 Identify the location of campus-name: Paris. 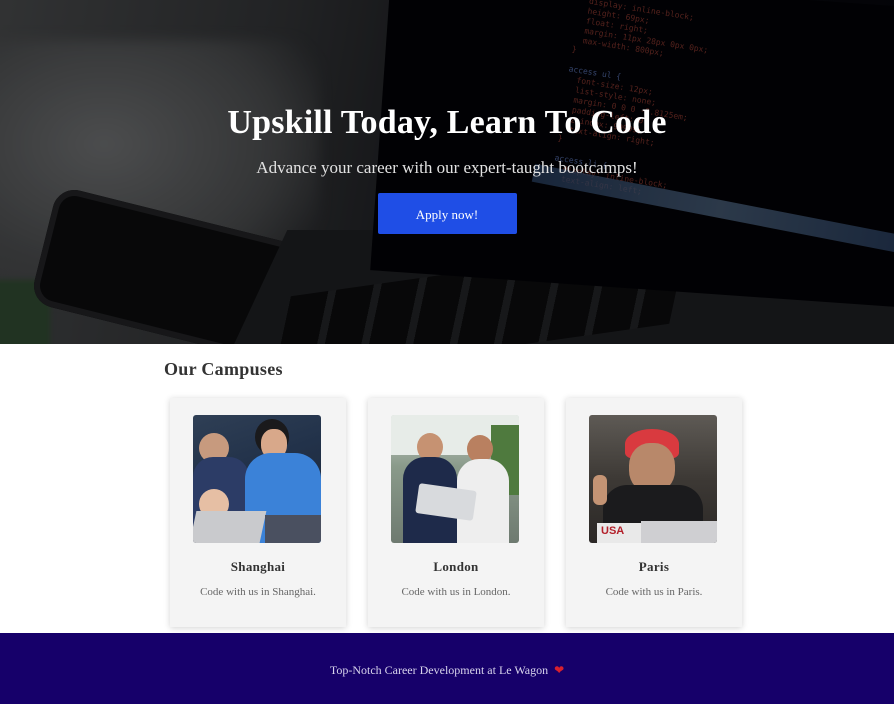
(654, 566).